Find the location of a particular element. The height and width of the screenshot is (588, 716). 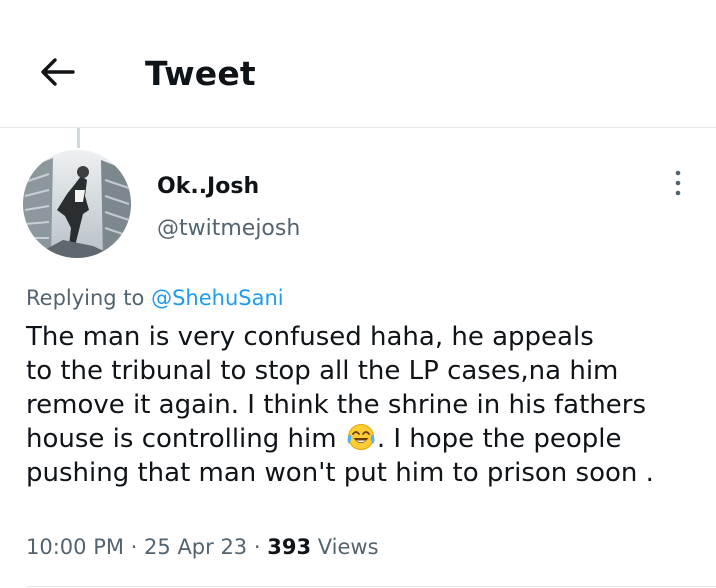

views-label: Views is located at coordinates (348, 547).